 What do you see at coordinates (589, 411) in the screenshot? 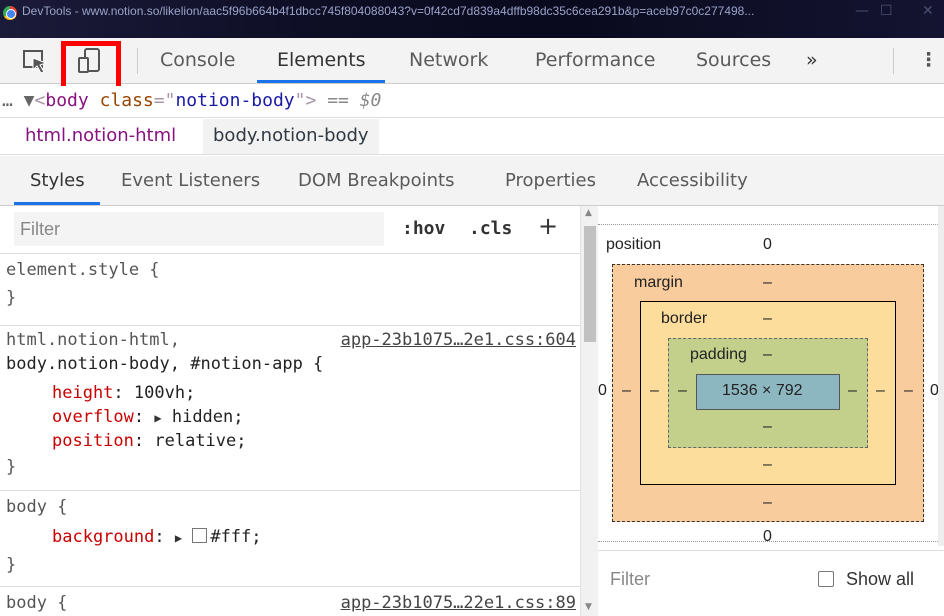
I see `styles-scrollbar: ▲ ▼` at bounding box center [589, 411].